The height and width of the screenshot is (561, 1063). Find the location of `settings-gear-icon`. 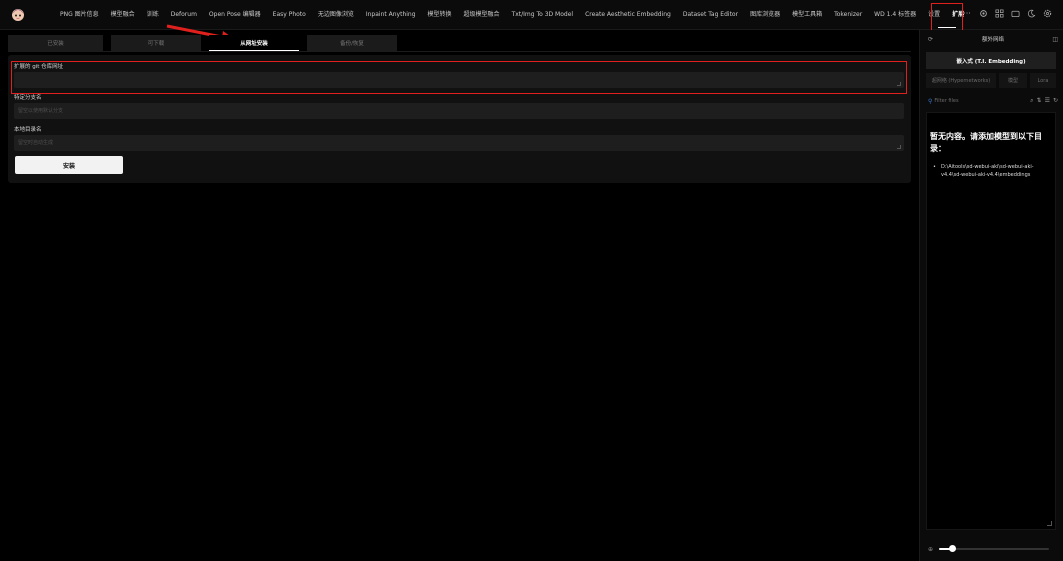

settings-gear-icon is located at coordinates (1047, 14).